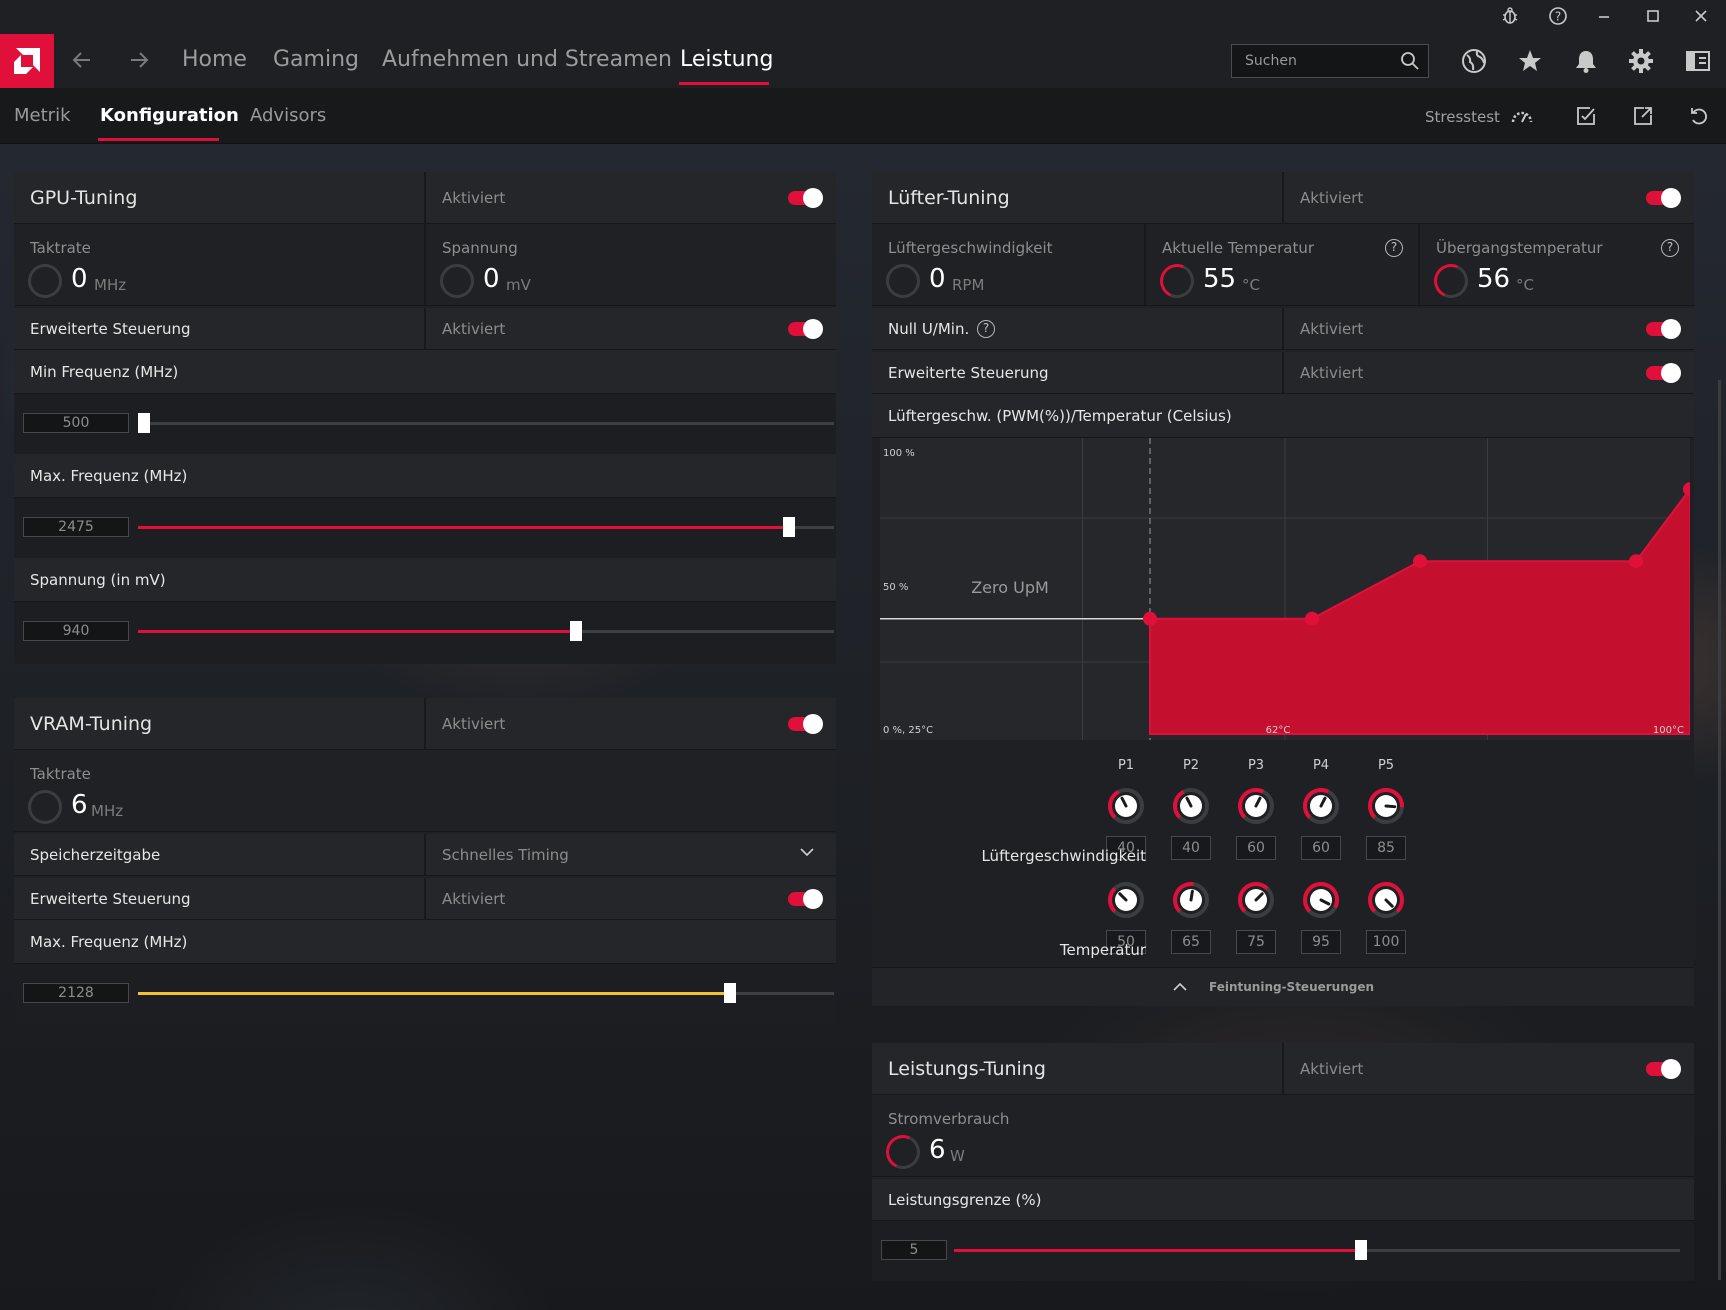 This screenshot has width=1726, height=1310. I want to click on max-frequency-slider, so click(486, 527).